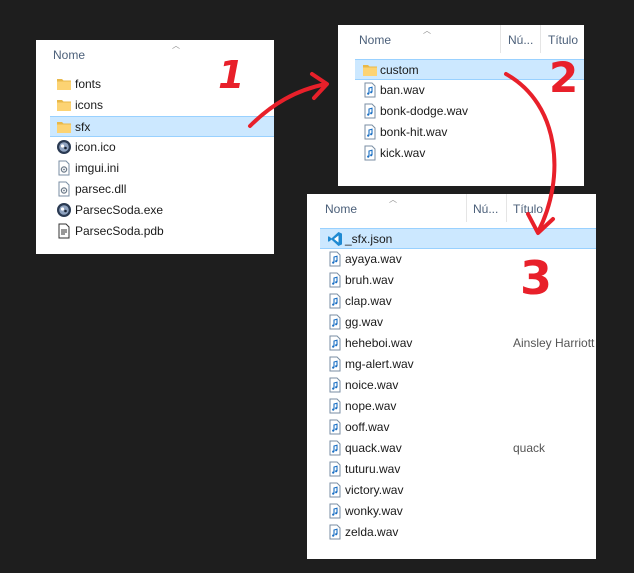 This screenshot has width=634, height=573. Describe the element at coordinates (451, 280) in the screenshot. I see `list-item: bruh.wav` at that location.